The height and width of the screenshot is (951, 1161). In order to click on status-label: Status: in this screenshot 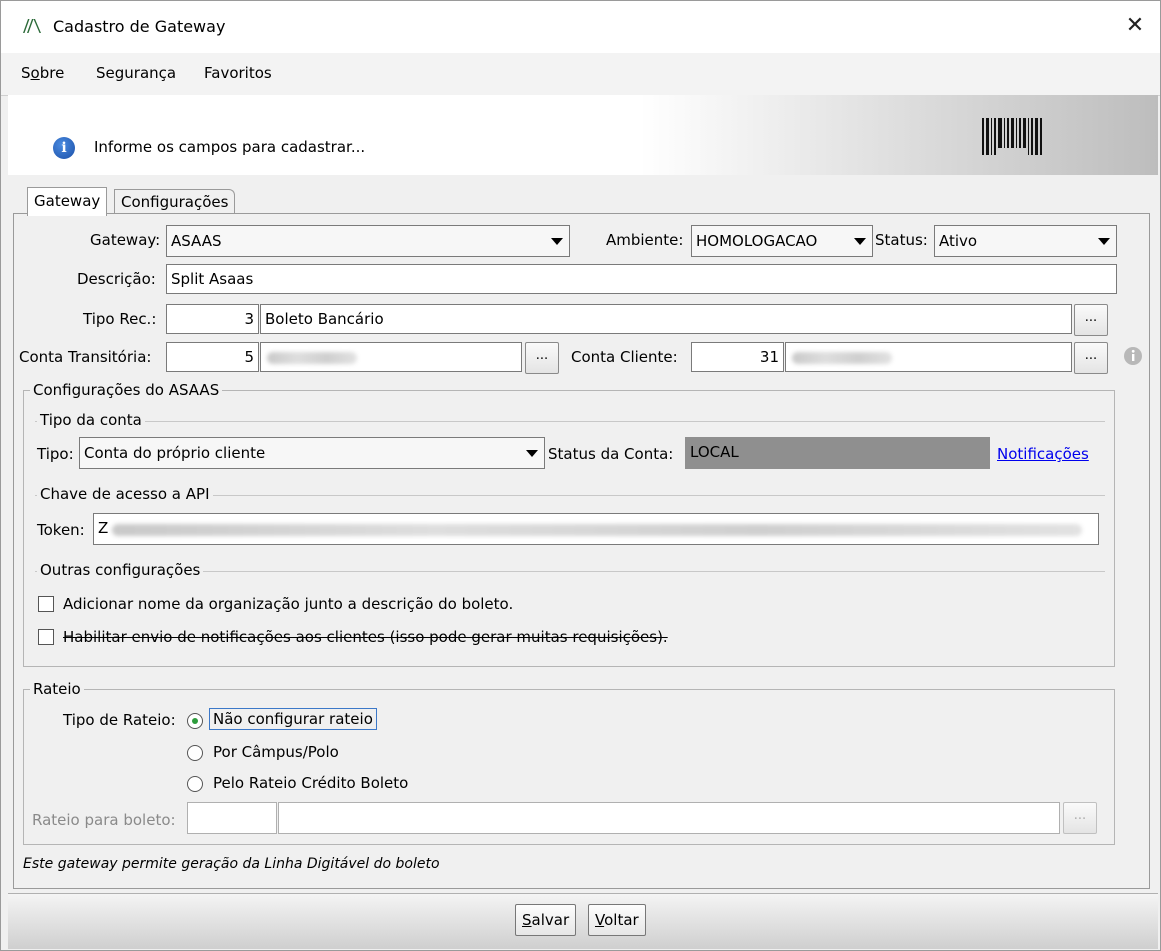, I will do `click(901, 240)`.